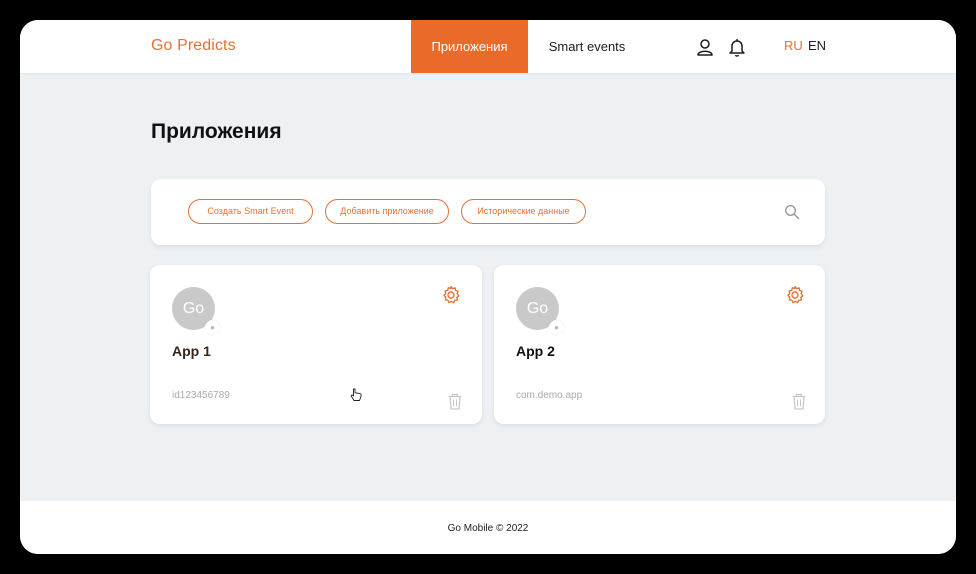 The image size is (976, 574). What do you see at coordinates (193, 46) in the screenshot?
I see `logo: Go Predicts` at bounding box center [193, 46].